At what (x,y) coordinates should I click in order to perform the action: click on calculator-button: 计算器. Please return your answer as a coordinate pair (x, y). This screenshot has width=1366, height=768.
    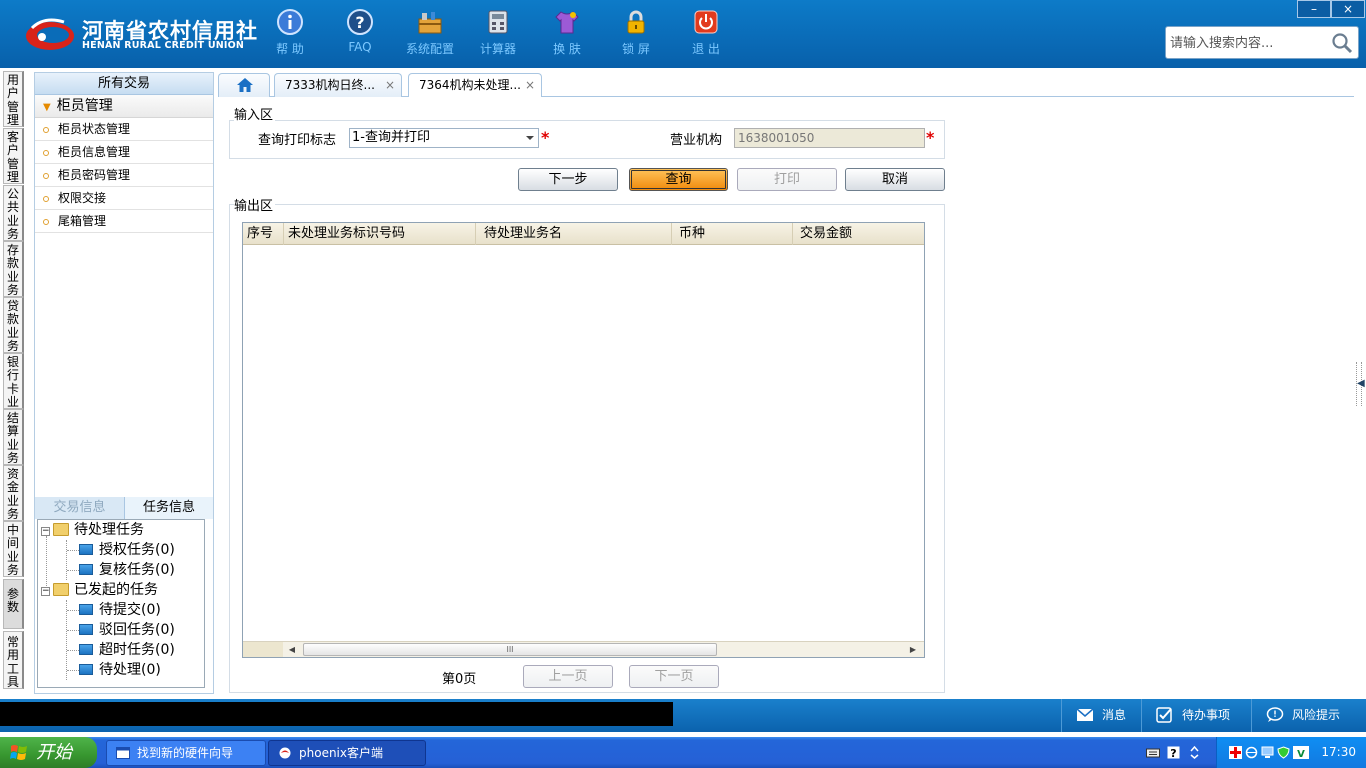
    Looking at the image, I should click on (498, 32).